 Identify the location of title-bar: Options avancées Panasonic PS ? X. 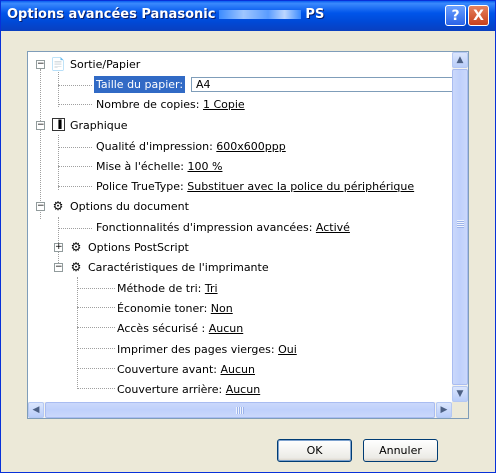
(248, 16).